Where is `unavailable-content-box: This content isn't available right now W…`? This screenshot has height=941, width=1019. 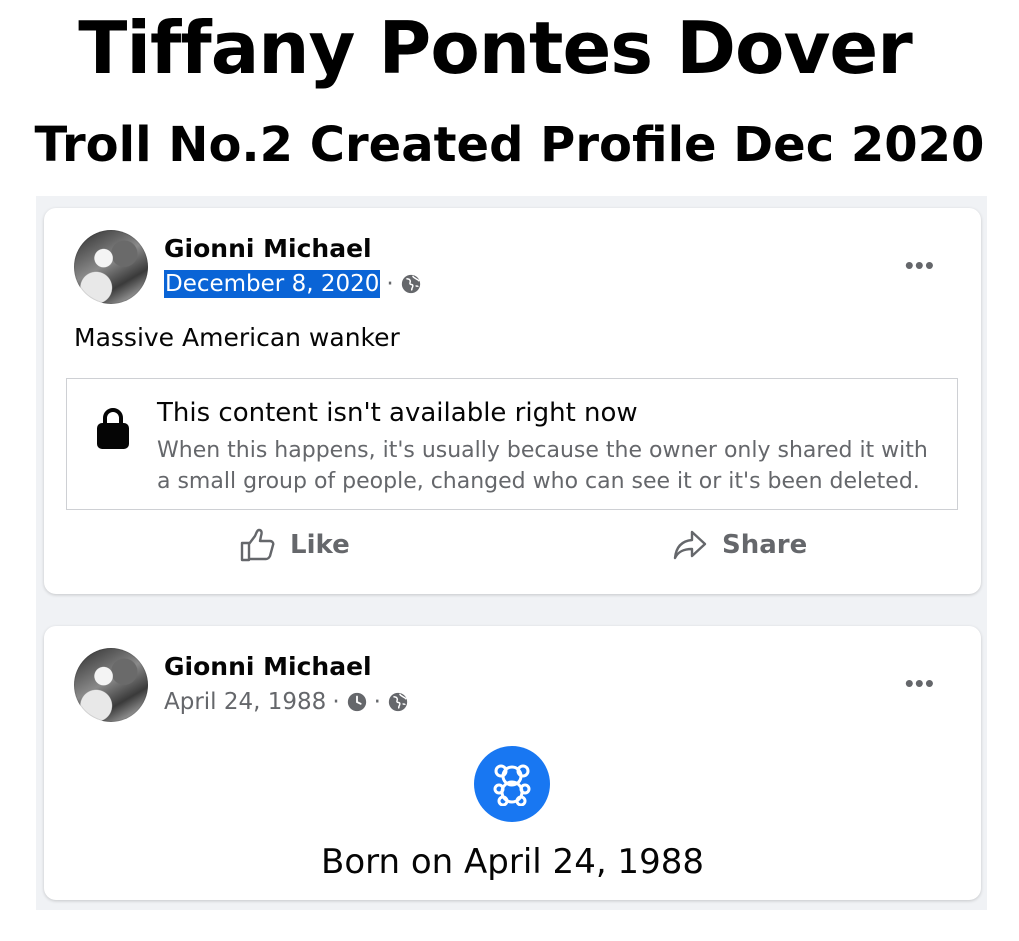 unavailable-content-box: This content isn't available right now W… is located at coordinates (512, 444).